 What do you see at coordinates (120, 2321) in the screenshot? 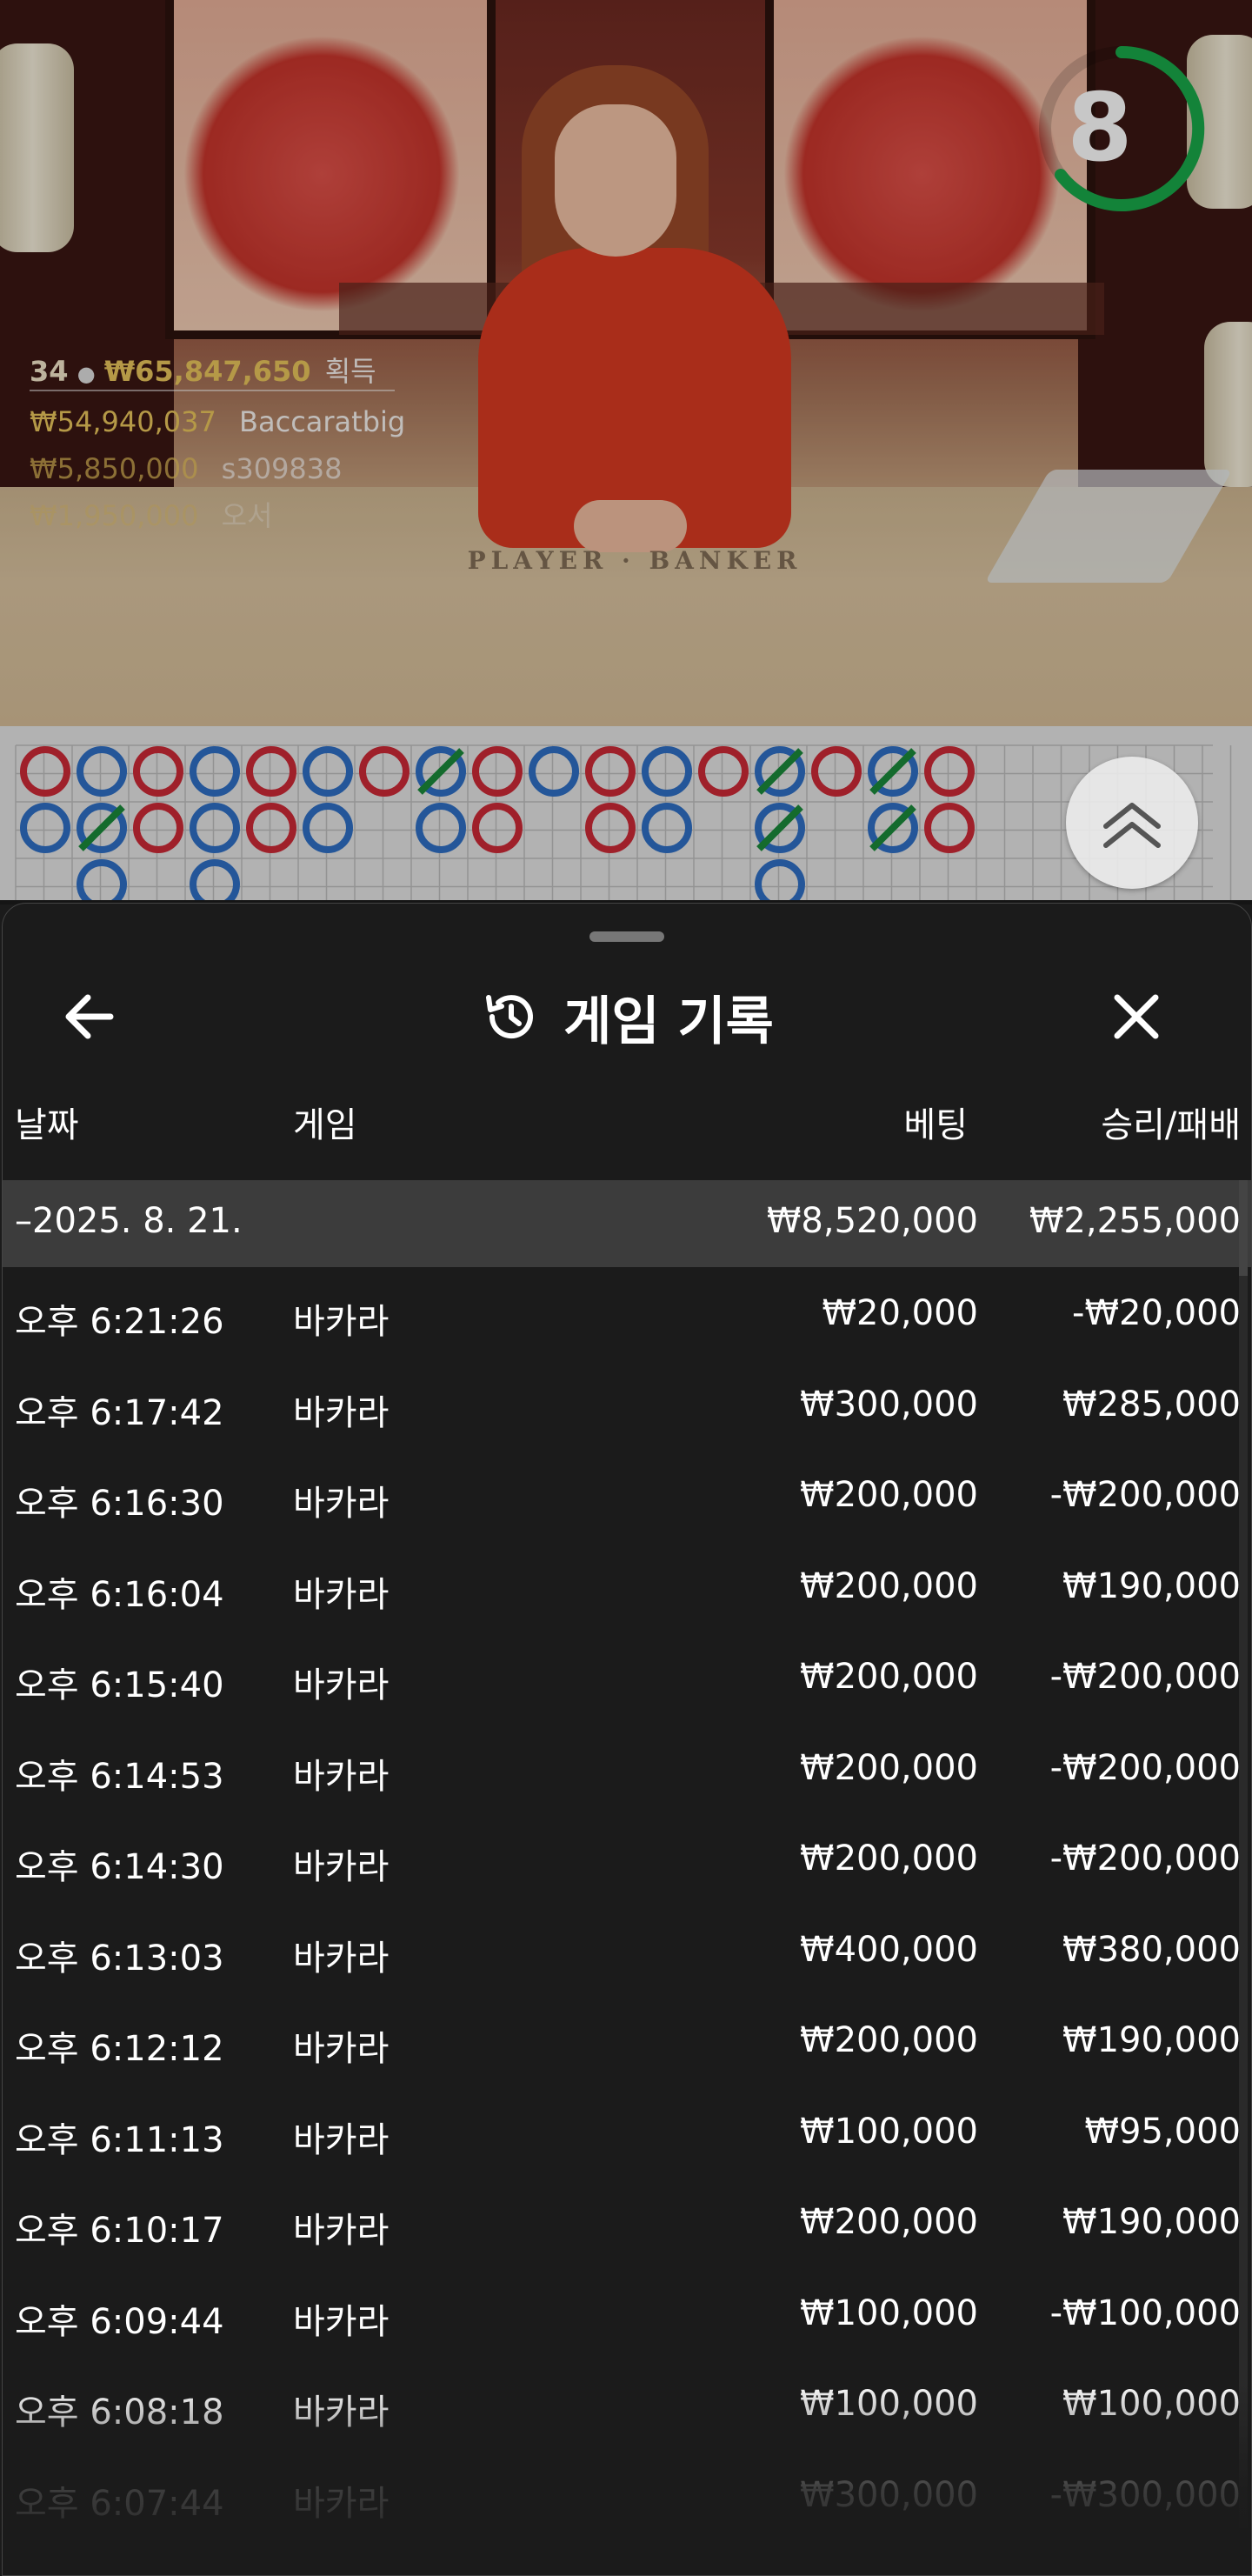
I see `history-time: 오후 6:09:44` at bounding box center [120, 2321].